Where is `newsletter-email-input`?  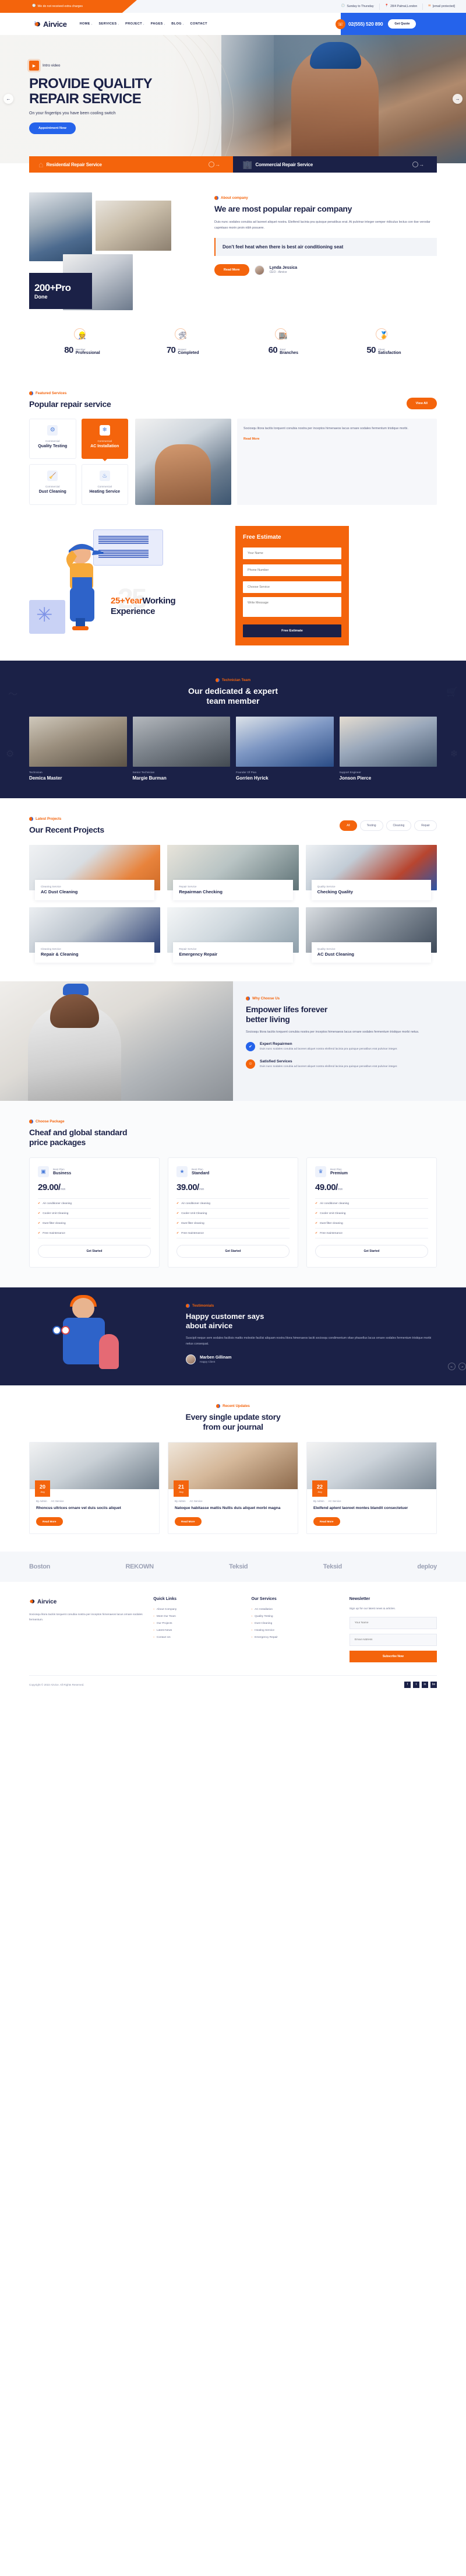
newsletter-email-input is located at coordinates (393, 1639).